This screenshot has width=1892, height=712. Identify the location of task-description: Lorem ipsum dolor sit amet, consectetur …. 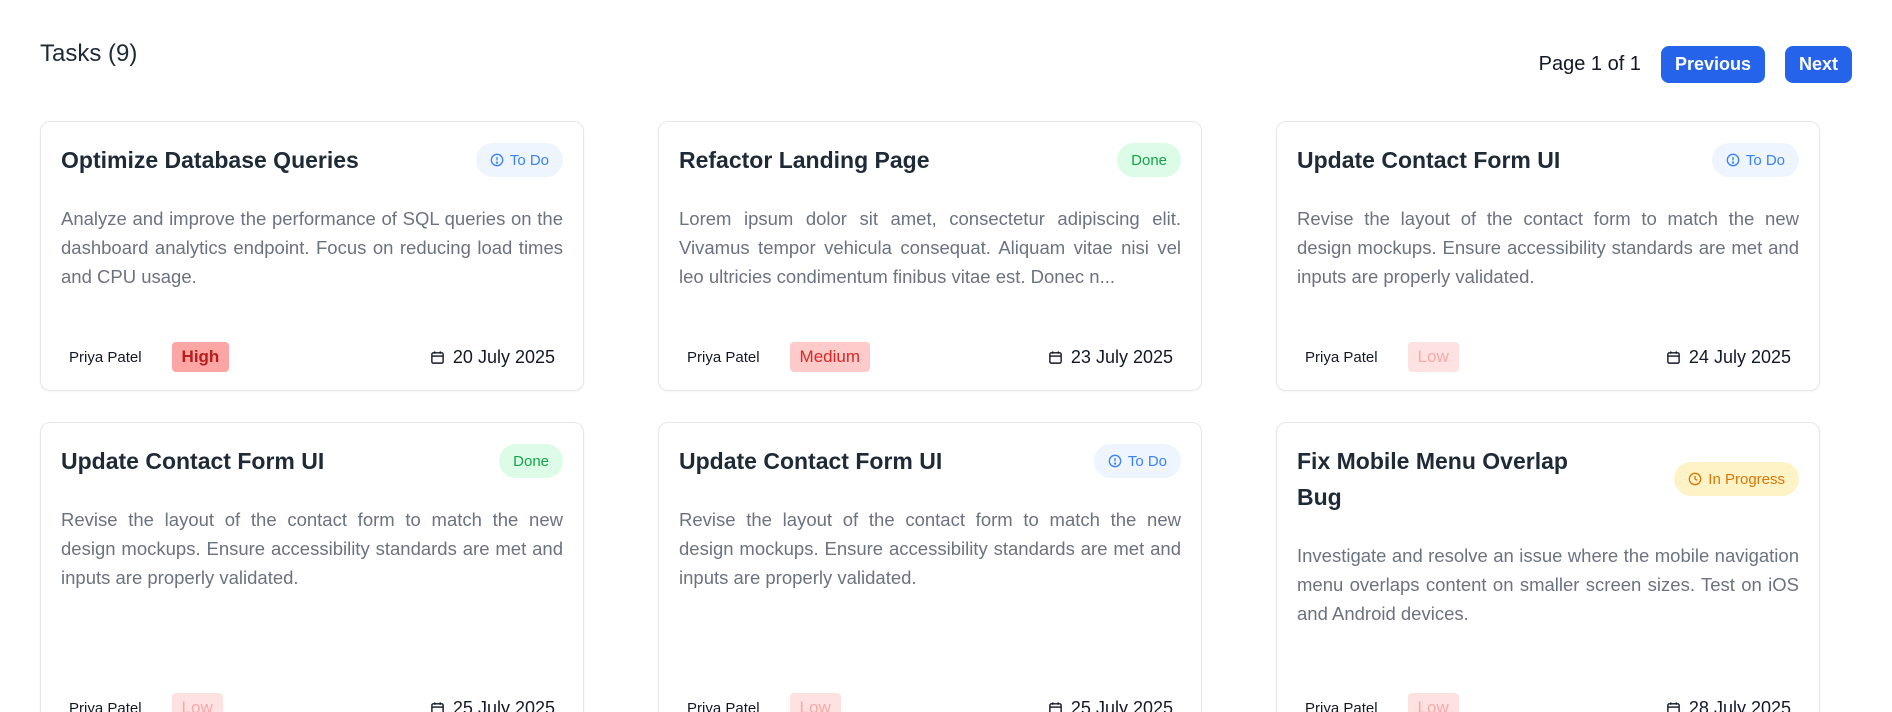
(930, 247).